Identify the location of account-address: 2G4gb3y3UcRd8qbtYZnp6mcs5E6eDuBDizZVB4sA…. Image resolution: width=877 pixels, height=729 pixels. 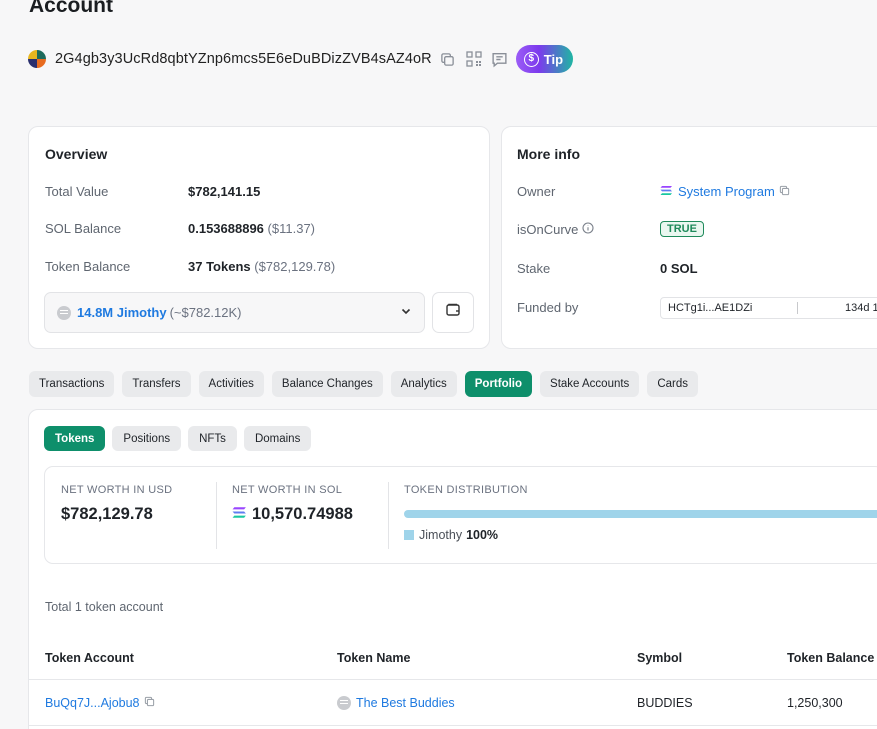
(243, 59).